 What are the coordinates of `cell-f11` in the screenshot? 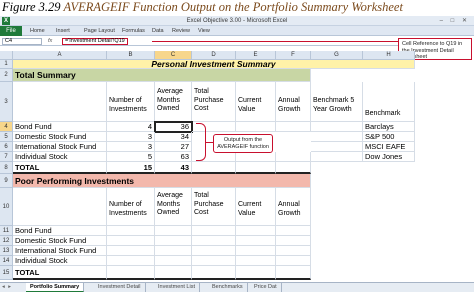 It's located at (293, 231).